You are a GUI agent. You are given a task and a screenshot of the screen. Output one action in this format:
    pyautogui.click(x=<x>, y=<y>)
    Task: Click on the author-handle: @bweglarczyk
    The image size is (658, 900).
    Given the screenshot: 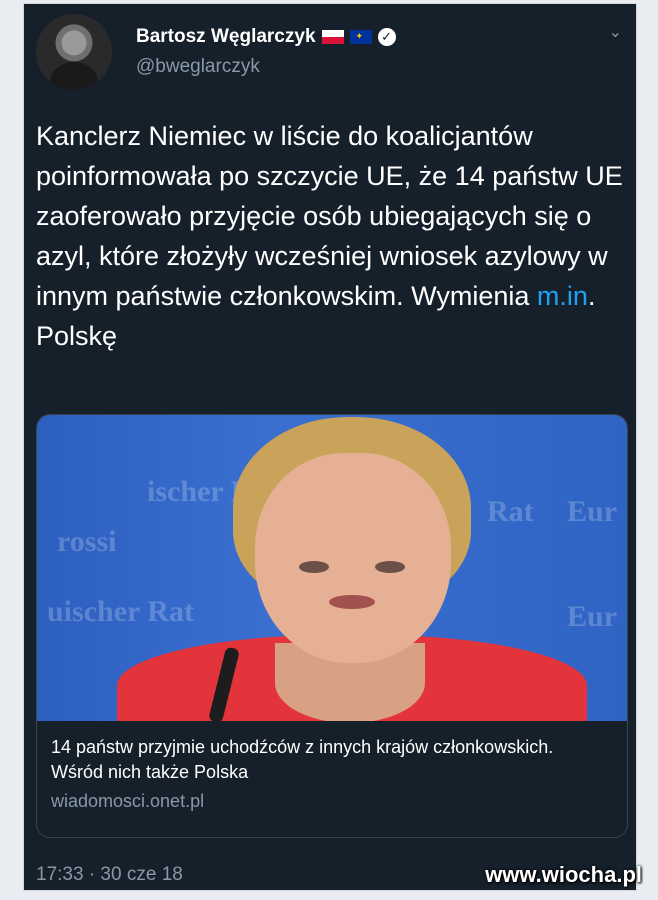 What is the action you would take?
    pyautogui.click(x=198, y=67)
    